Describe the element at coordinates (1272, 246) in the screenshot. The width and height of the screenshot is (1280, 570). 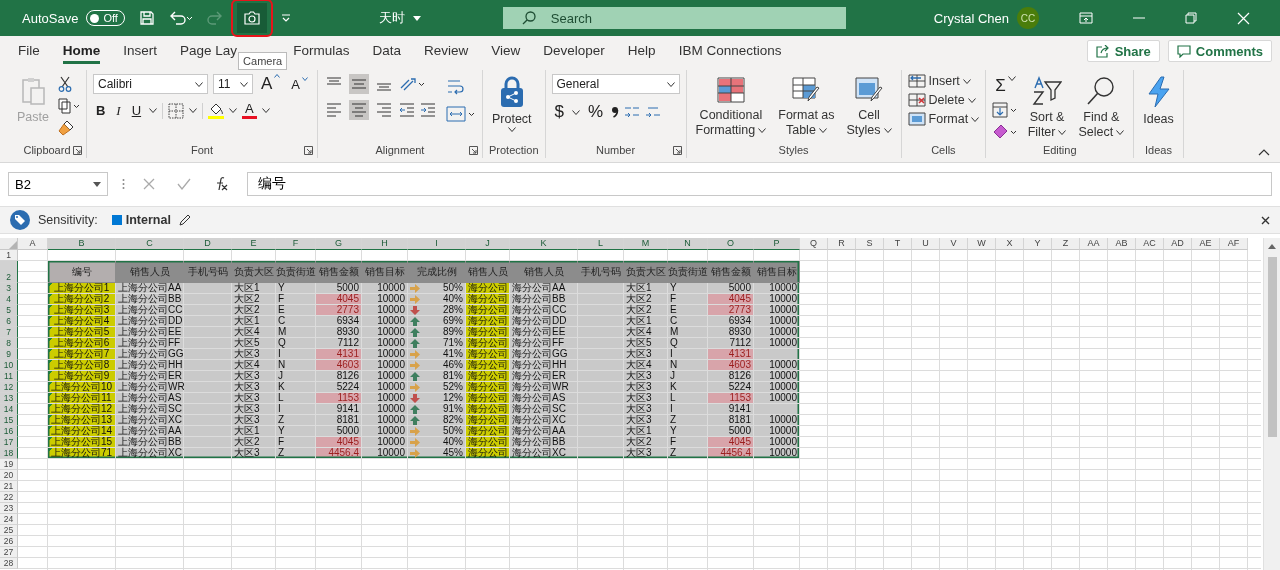
I see `scroll-up-icon` at that location.